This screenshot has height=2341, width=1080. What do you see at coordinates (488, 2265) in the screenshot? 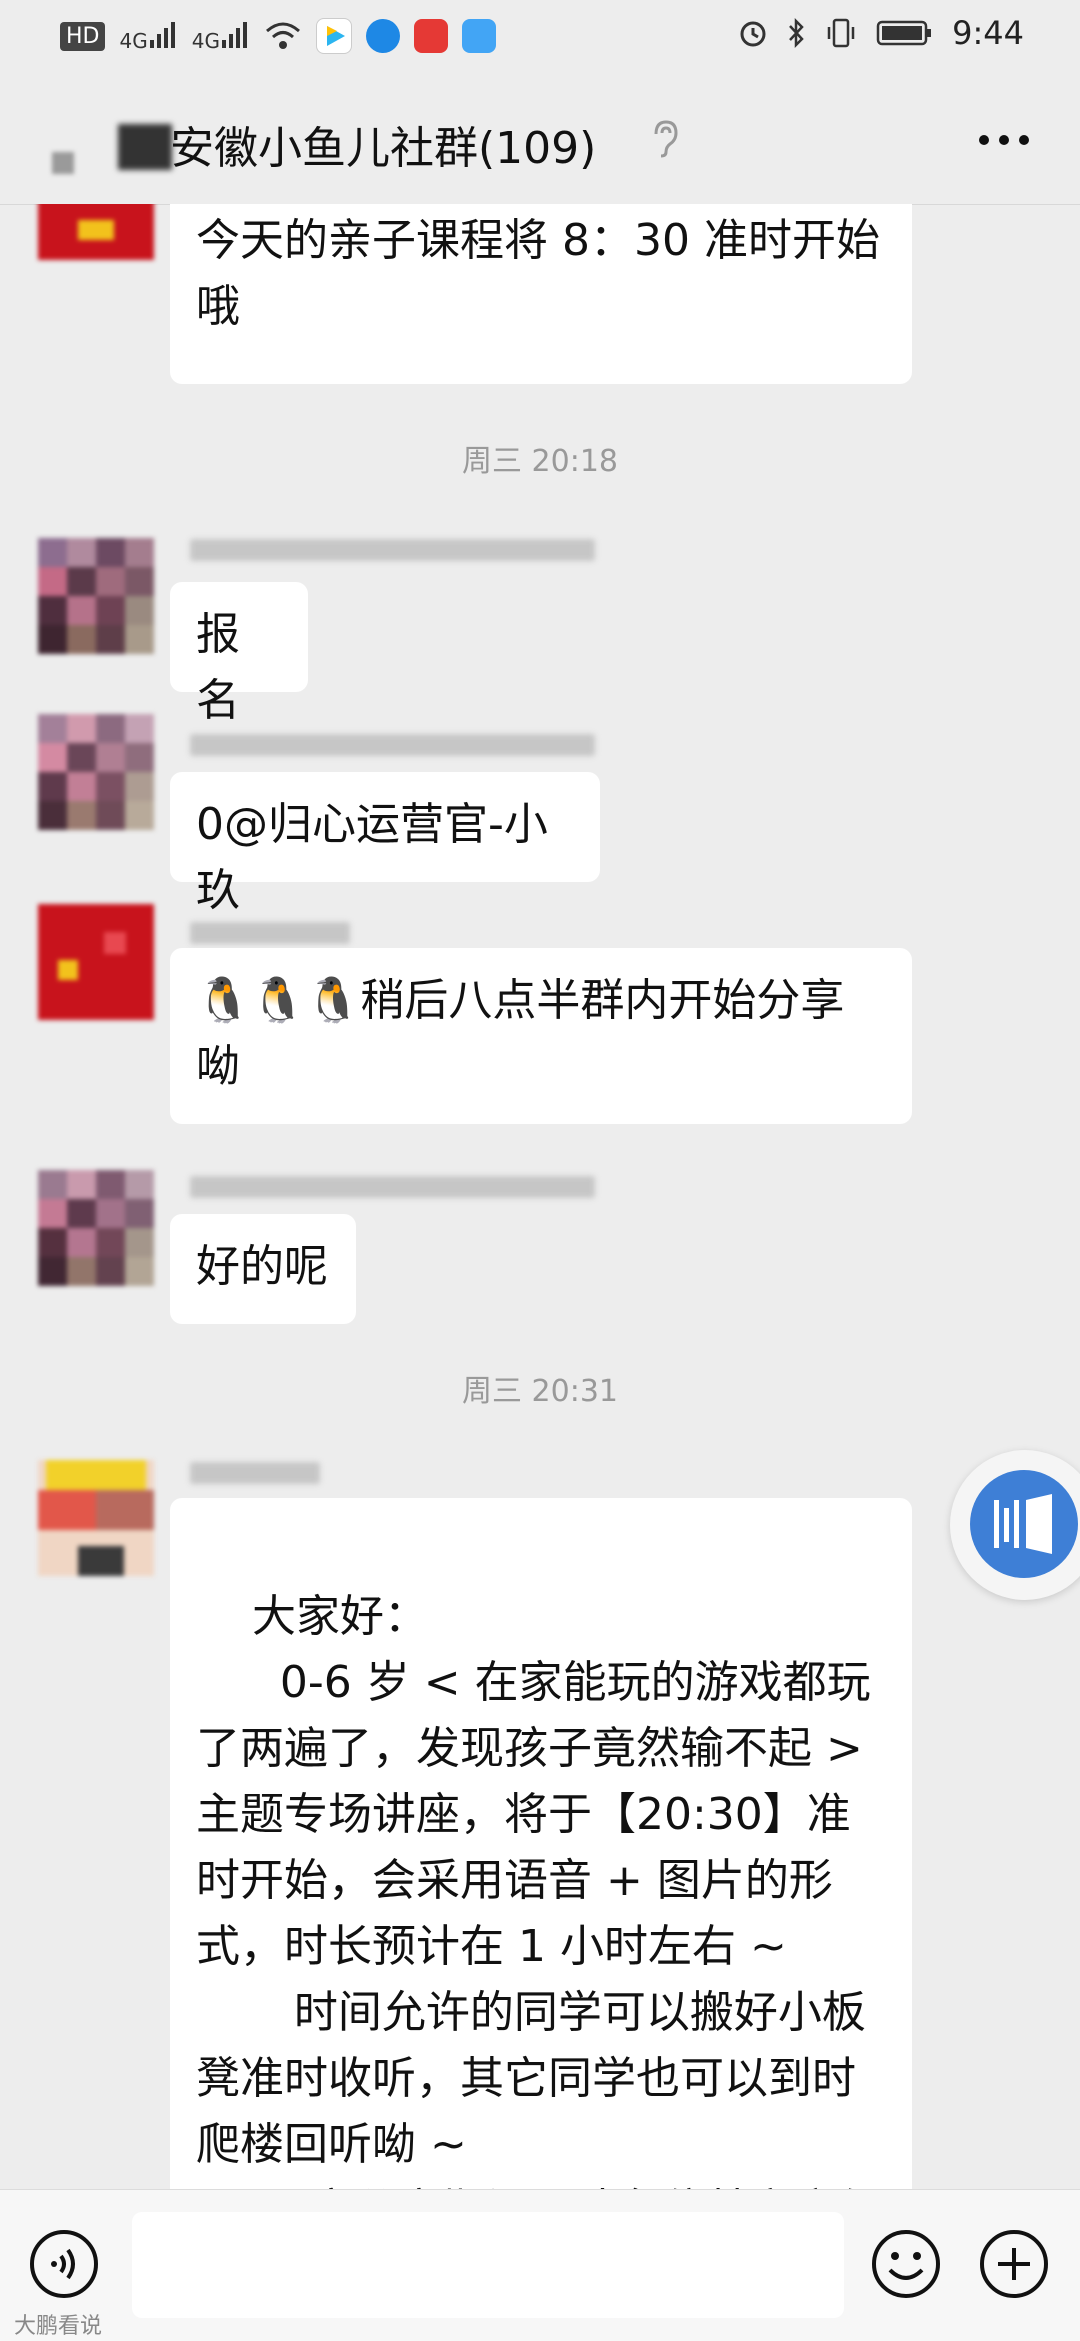
I see `message-input` at bounding box center [488, 2265].